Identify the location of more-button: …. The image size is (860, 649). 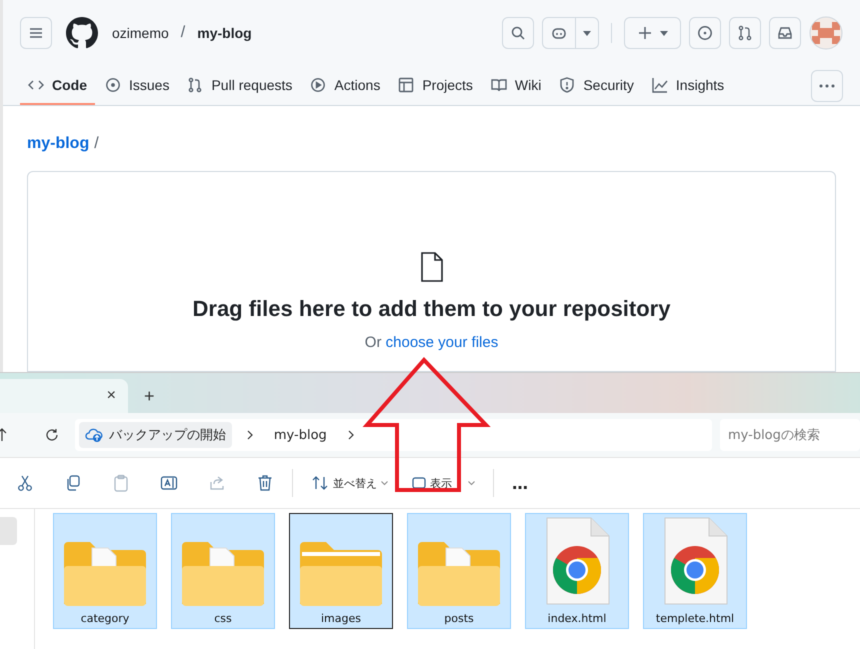
(520, 483).